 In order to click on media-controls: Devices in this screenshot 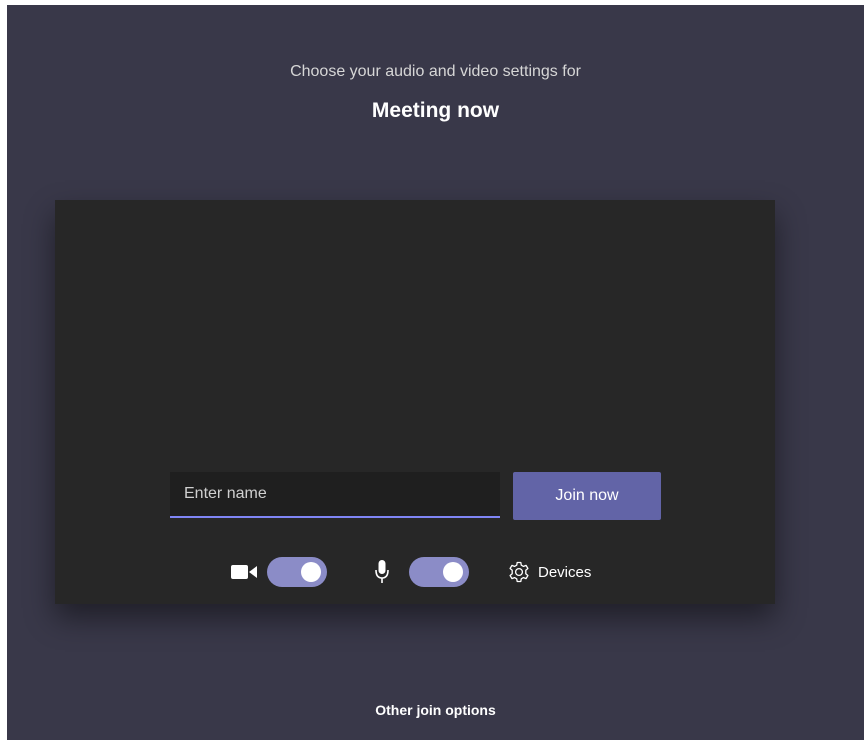, I will do `click(415, 572)`.